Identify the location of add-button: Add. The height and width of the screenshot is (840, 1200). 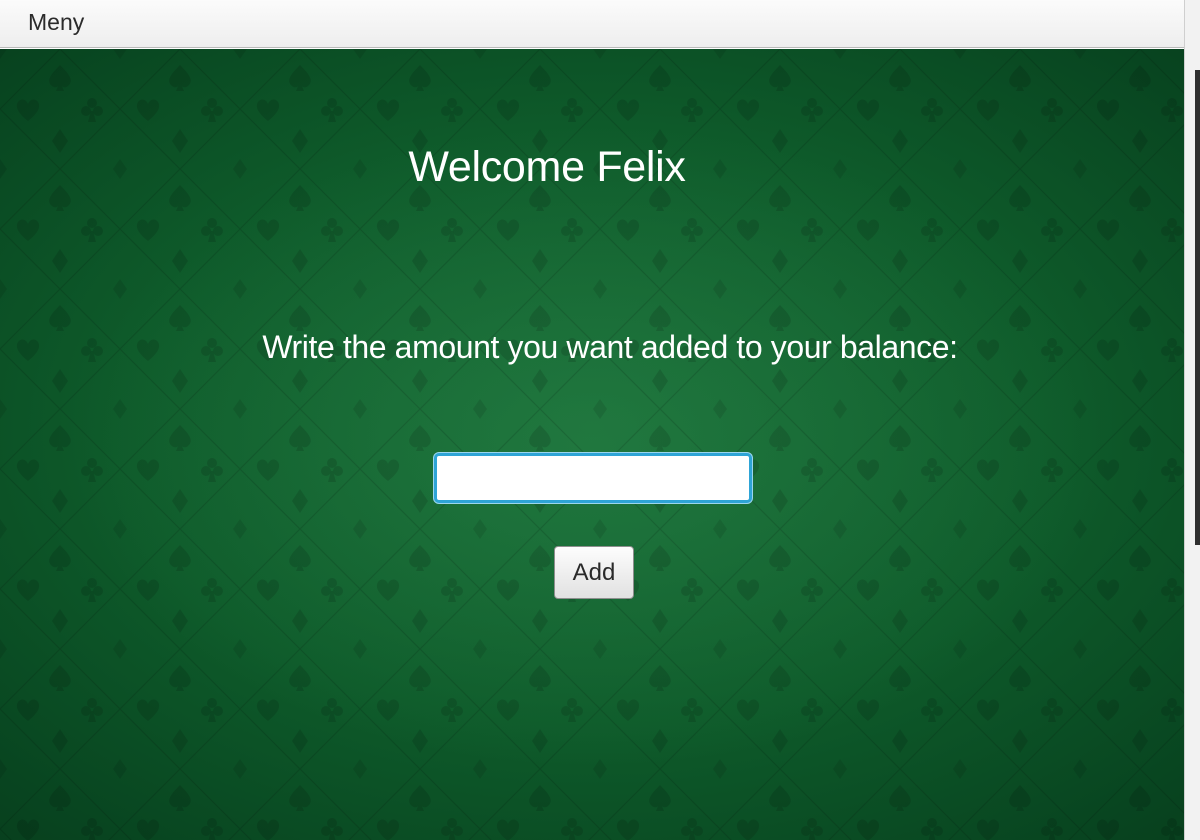
(594, 572).